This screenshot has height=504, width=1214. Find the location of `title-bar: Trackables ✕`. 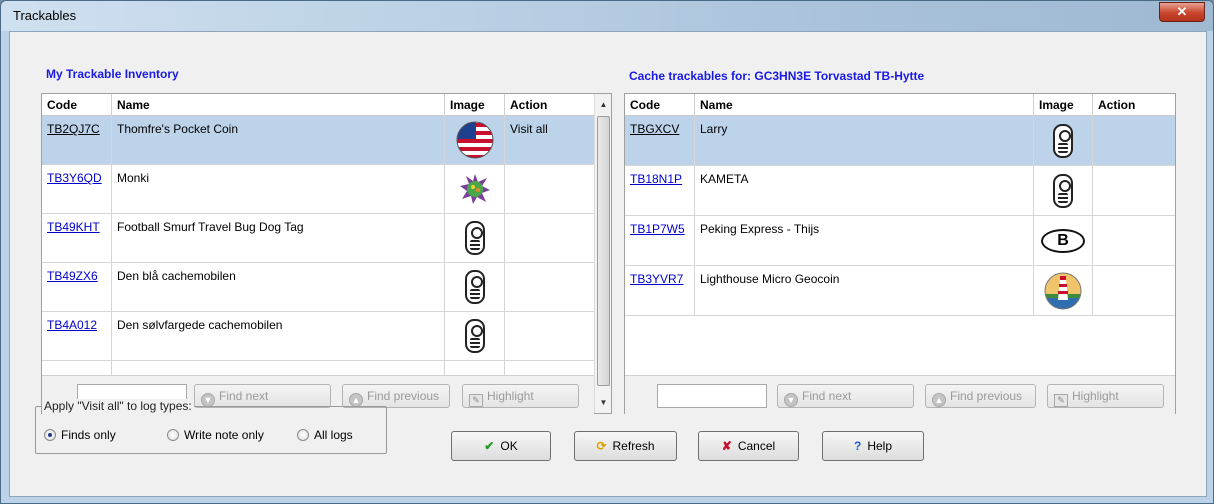

title-bar: Trackables ✕ is located at coordinates (607, 16).